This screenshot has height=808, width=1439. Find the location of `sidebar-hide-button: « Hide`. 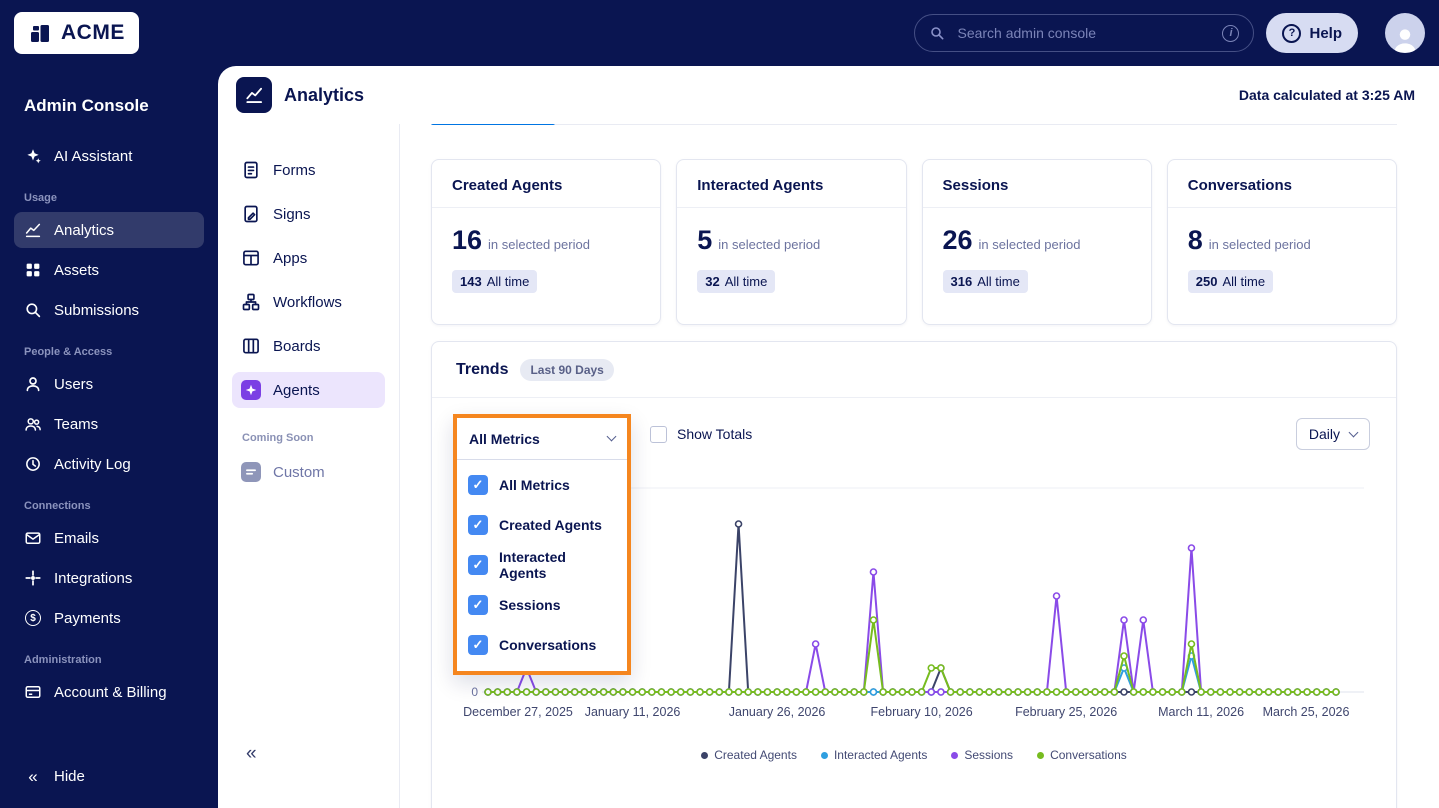

sidebar-hide-button: « Hide is located at coordinates (109, 776).